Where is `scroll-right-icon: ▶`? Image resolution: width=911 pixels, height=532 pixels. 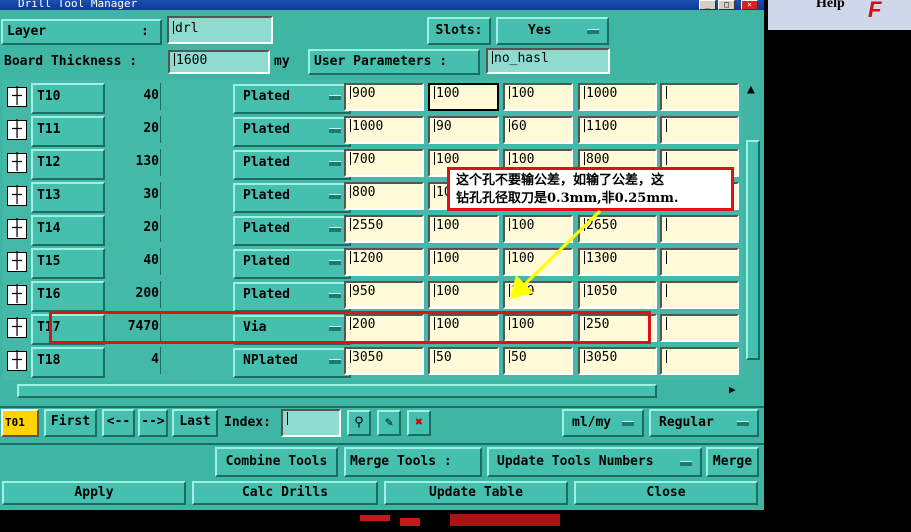 scroll-right-icon: ▶ is located at coordinates (732, 389).